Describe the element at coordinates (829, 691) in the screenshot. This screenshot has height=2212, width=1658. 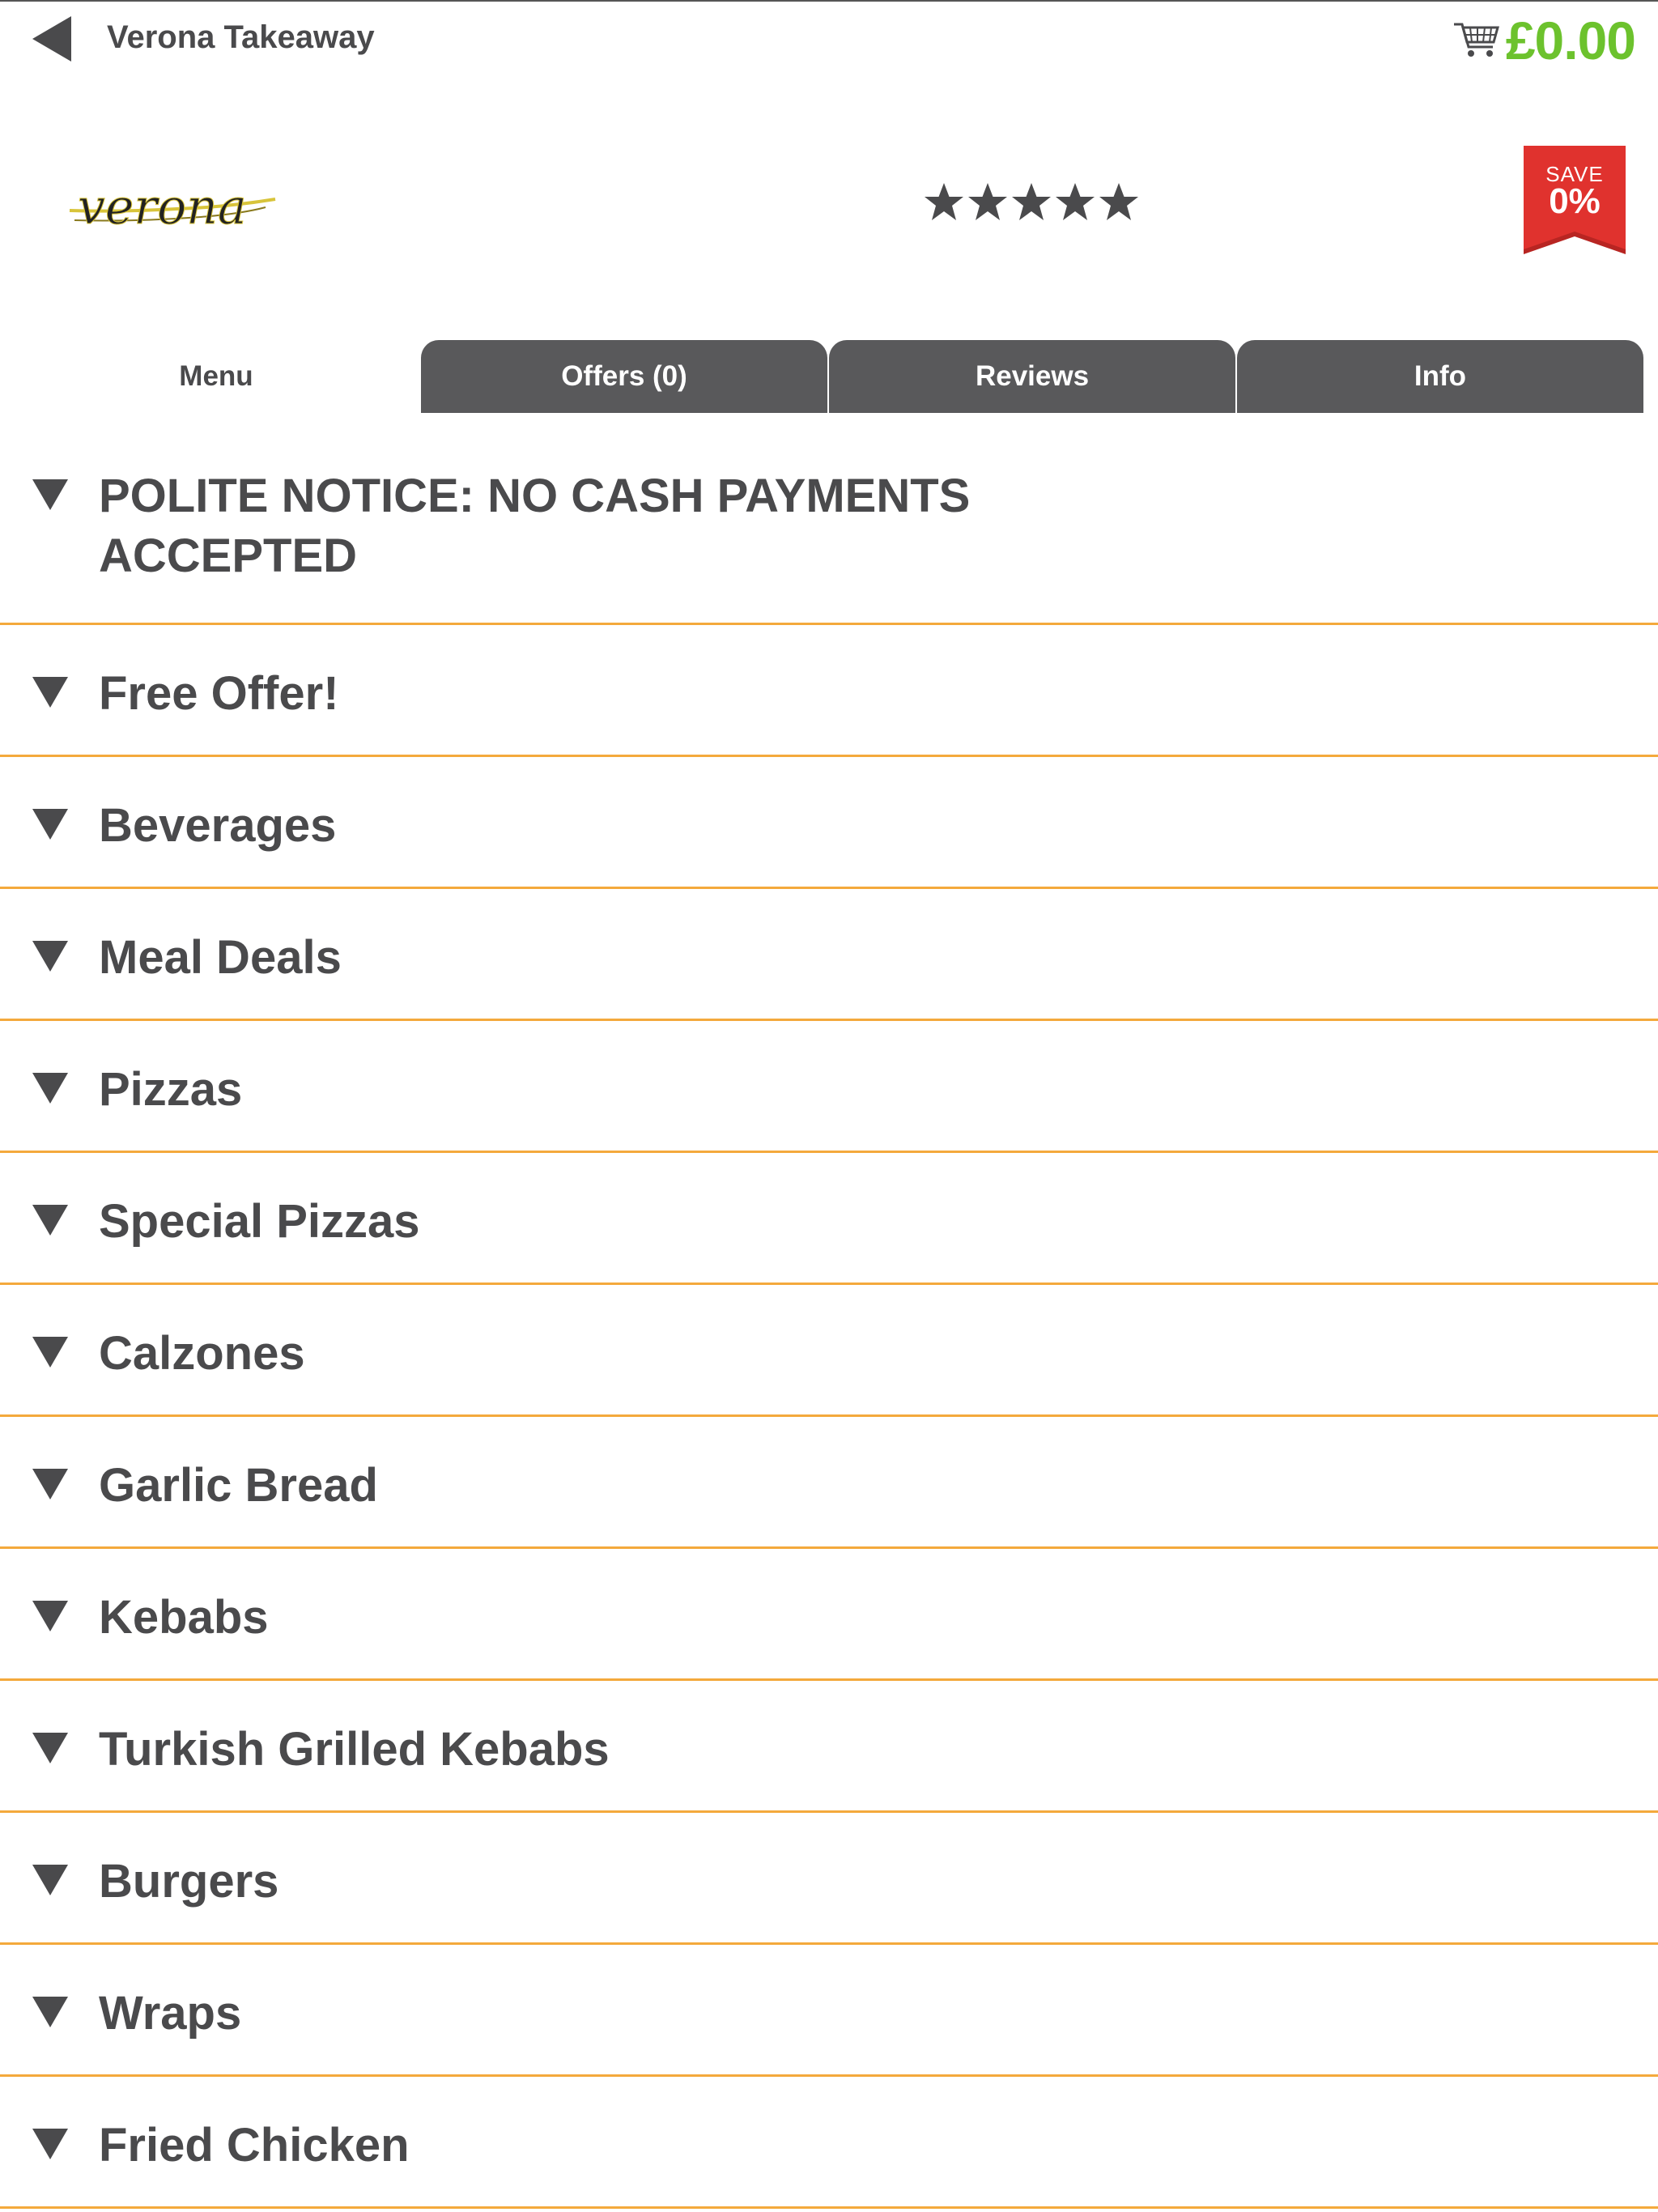
I see `category-free-offer: Free Offer!` at that location.